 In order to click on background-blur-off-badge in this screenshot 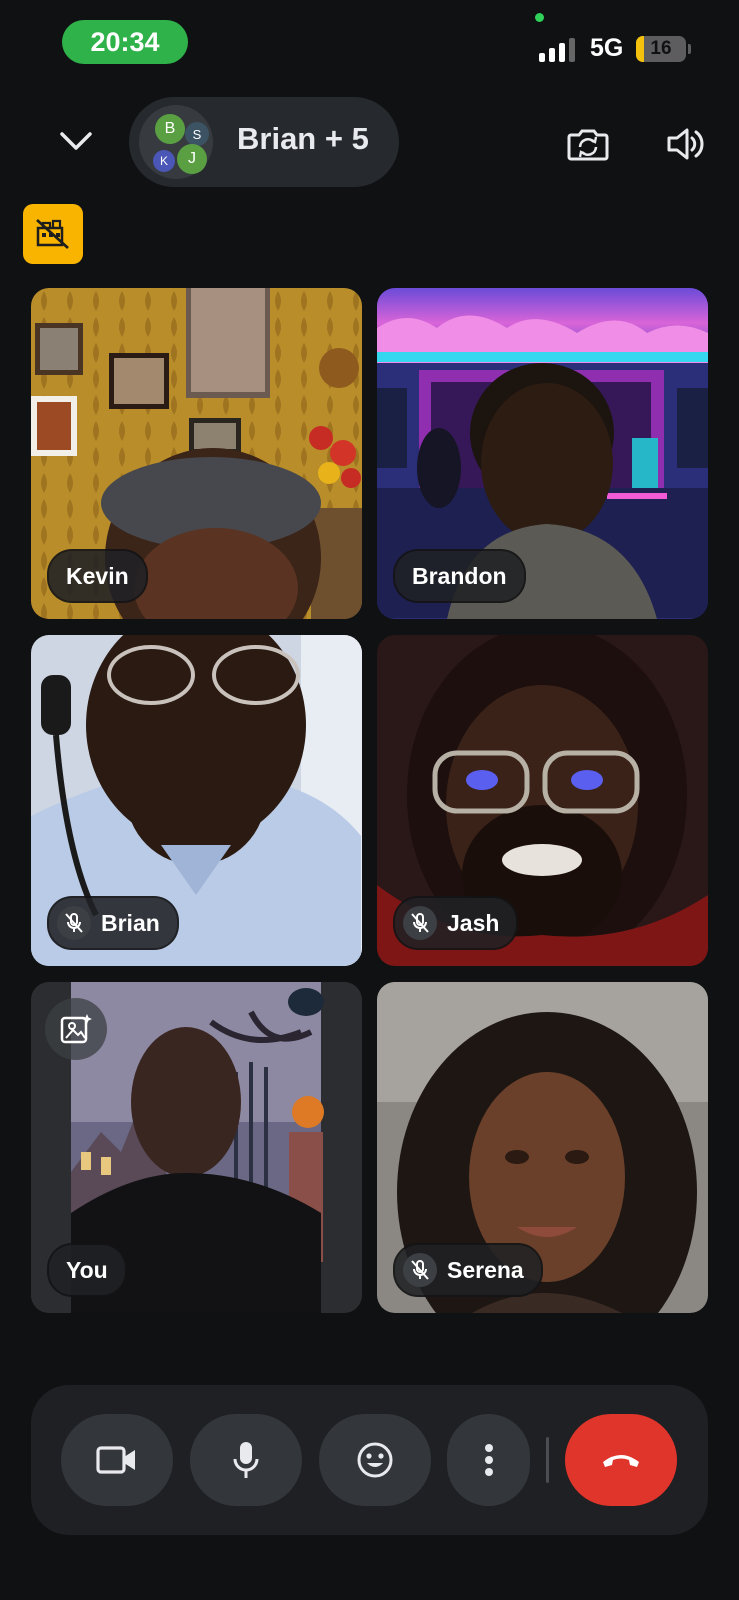, I will do `click(53, 234)`.